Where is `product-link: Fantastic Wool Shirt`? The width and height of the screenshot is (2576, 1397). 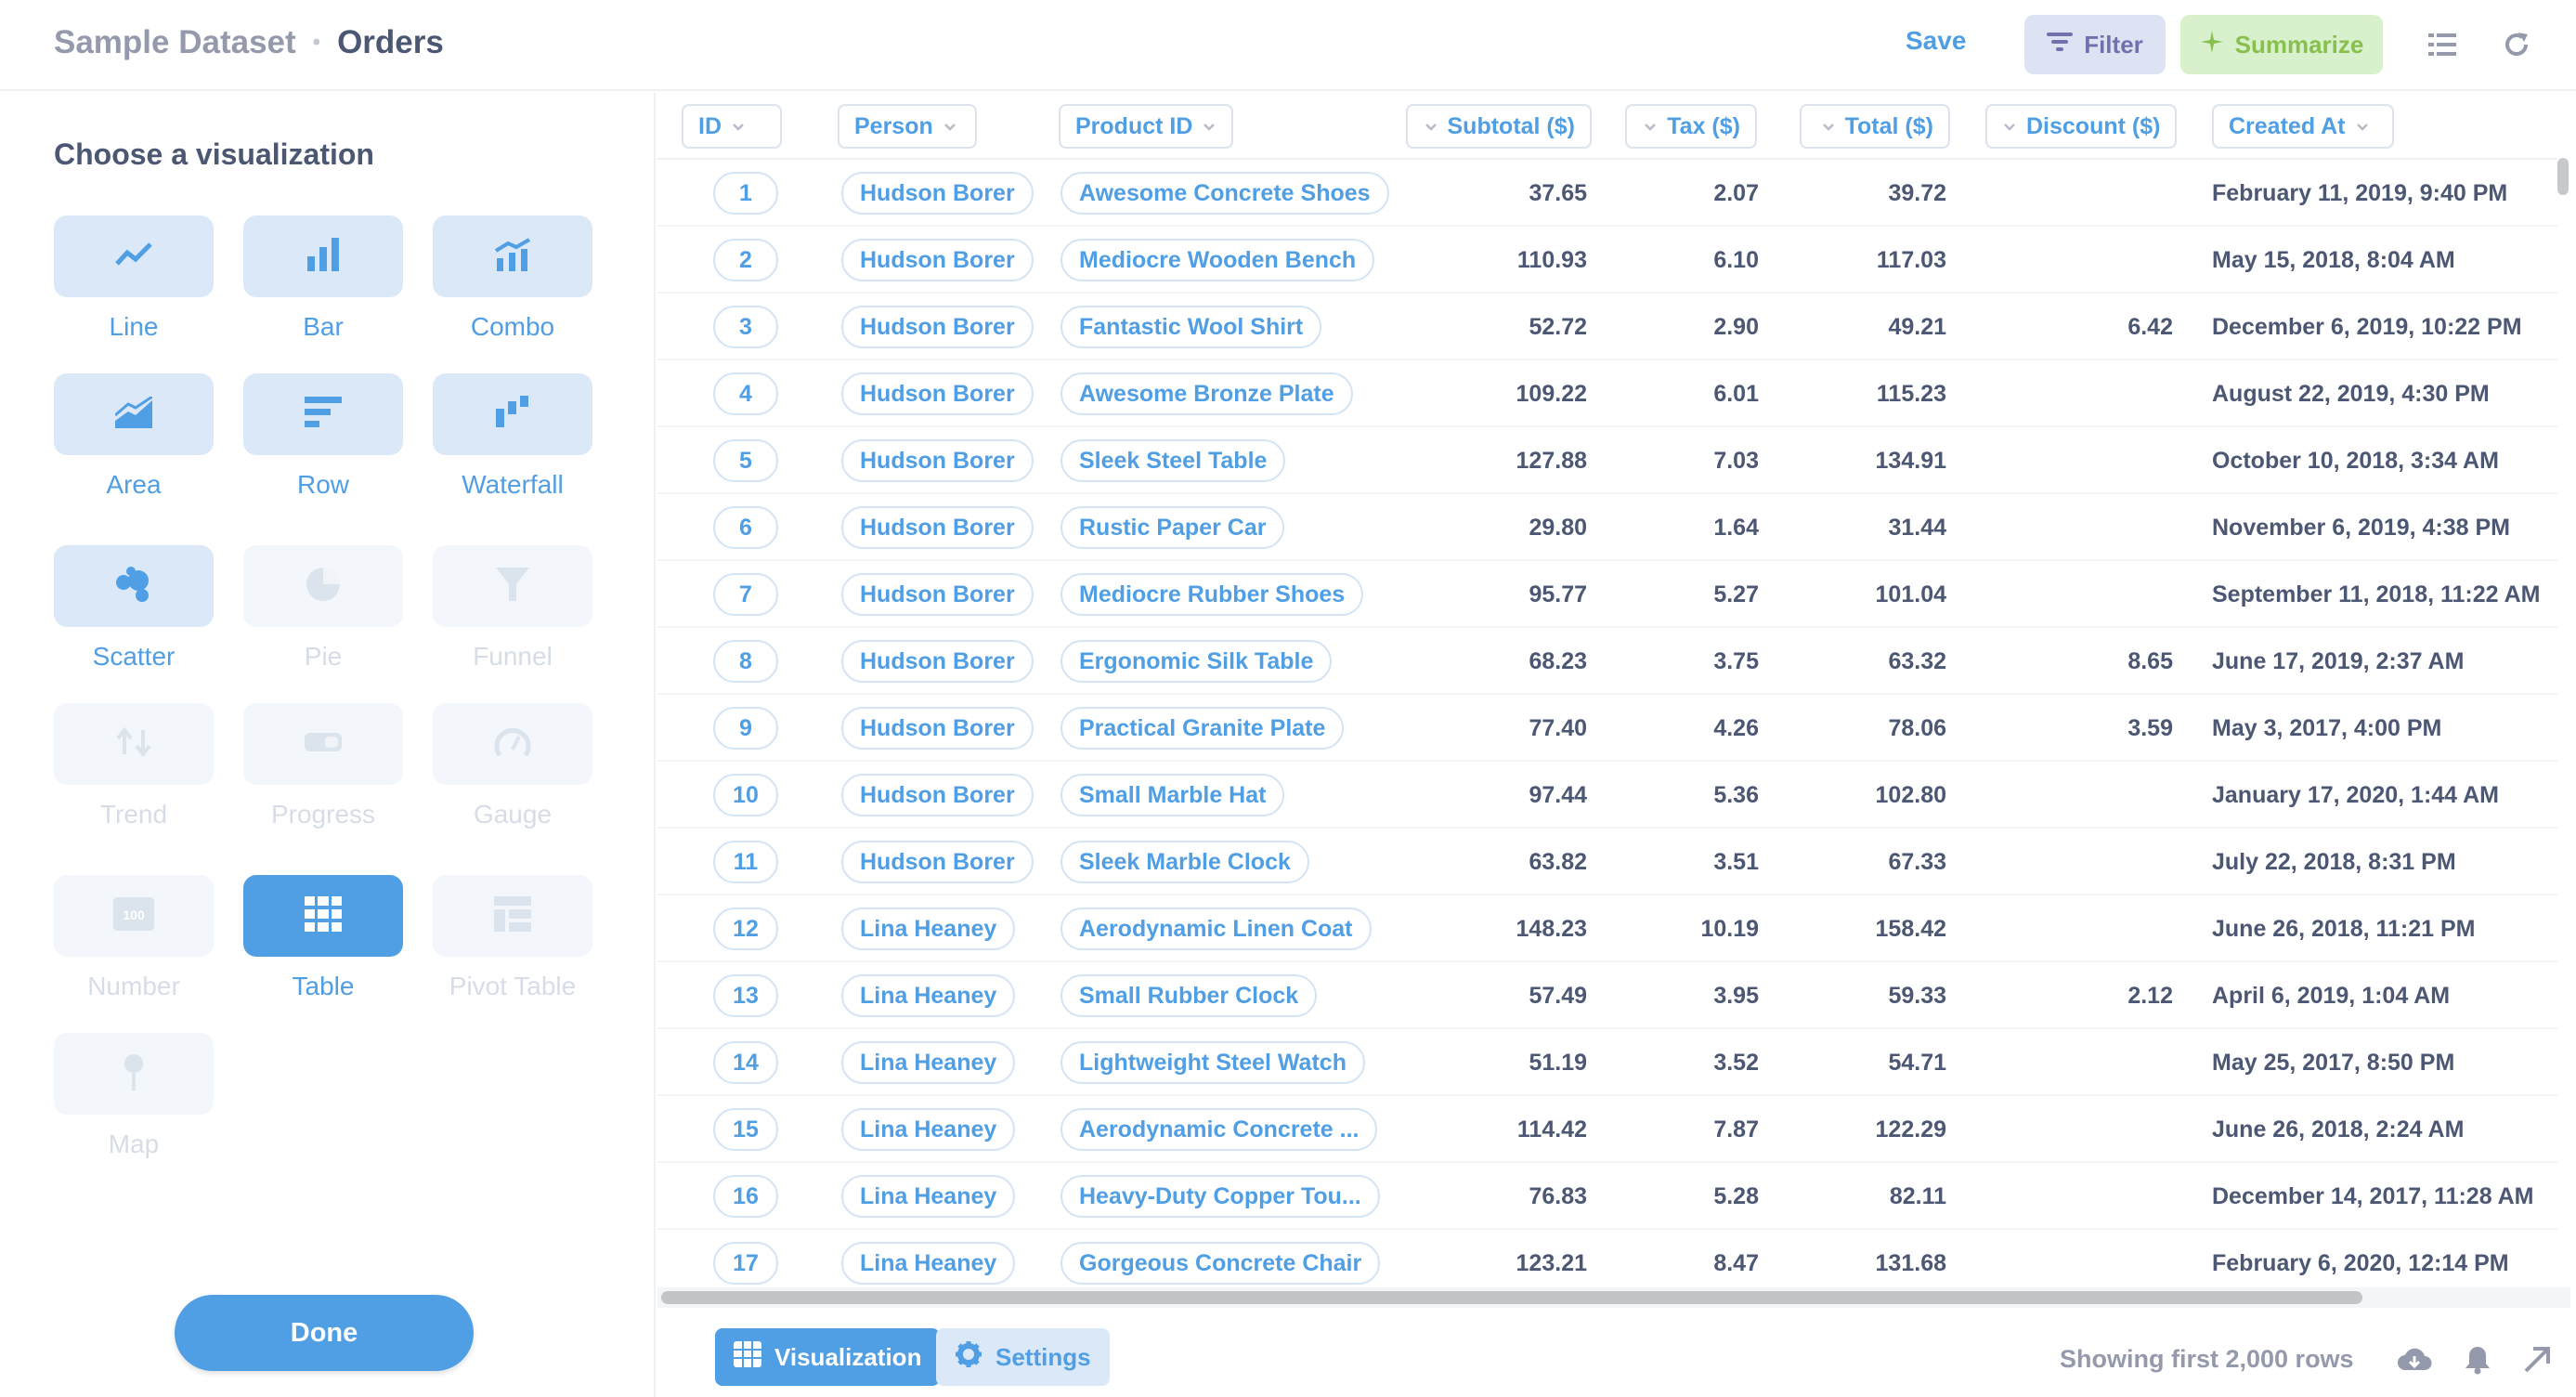 product-link: Fantastic Wool Shirt is located at coordinates (1191, 327).